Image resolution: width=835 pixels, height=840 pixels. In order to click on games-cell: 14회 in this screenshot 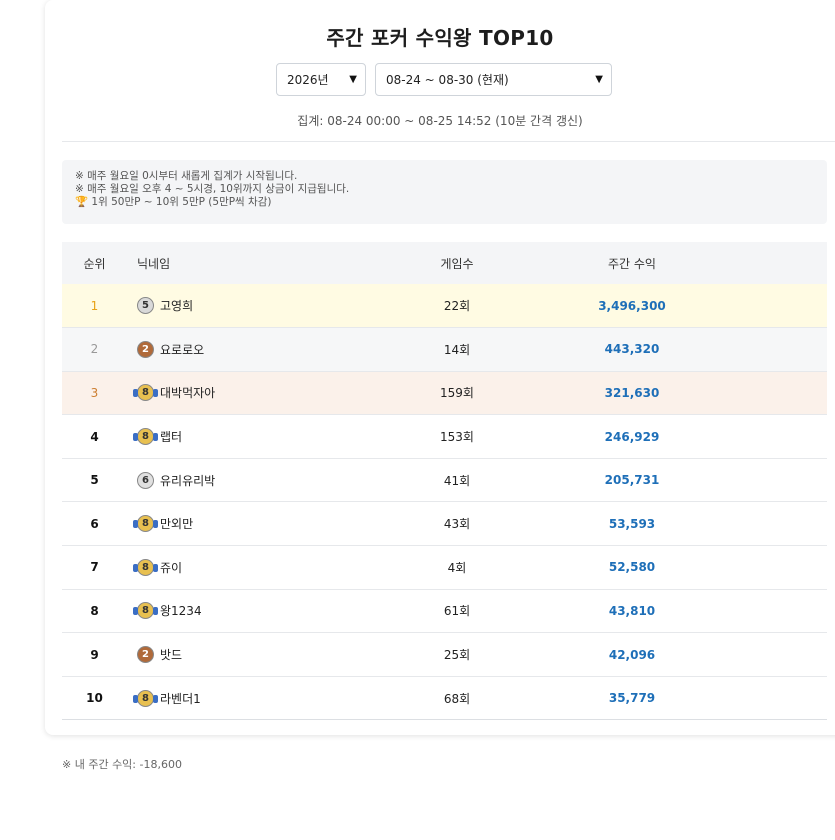, I will do `click(457, 349)`.